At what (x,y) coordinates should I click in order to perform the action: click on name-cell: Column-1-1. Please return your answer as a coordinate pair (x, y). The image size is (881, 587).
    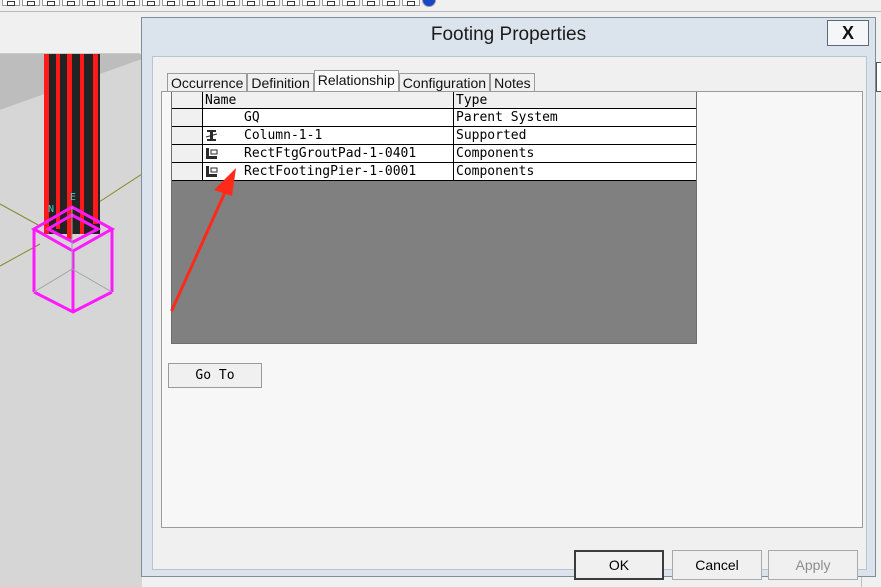
    Looking at the image, I should click on (328, 135).